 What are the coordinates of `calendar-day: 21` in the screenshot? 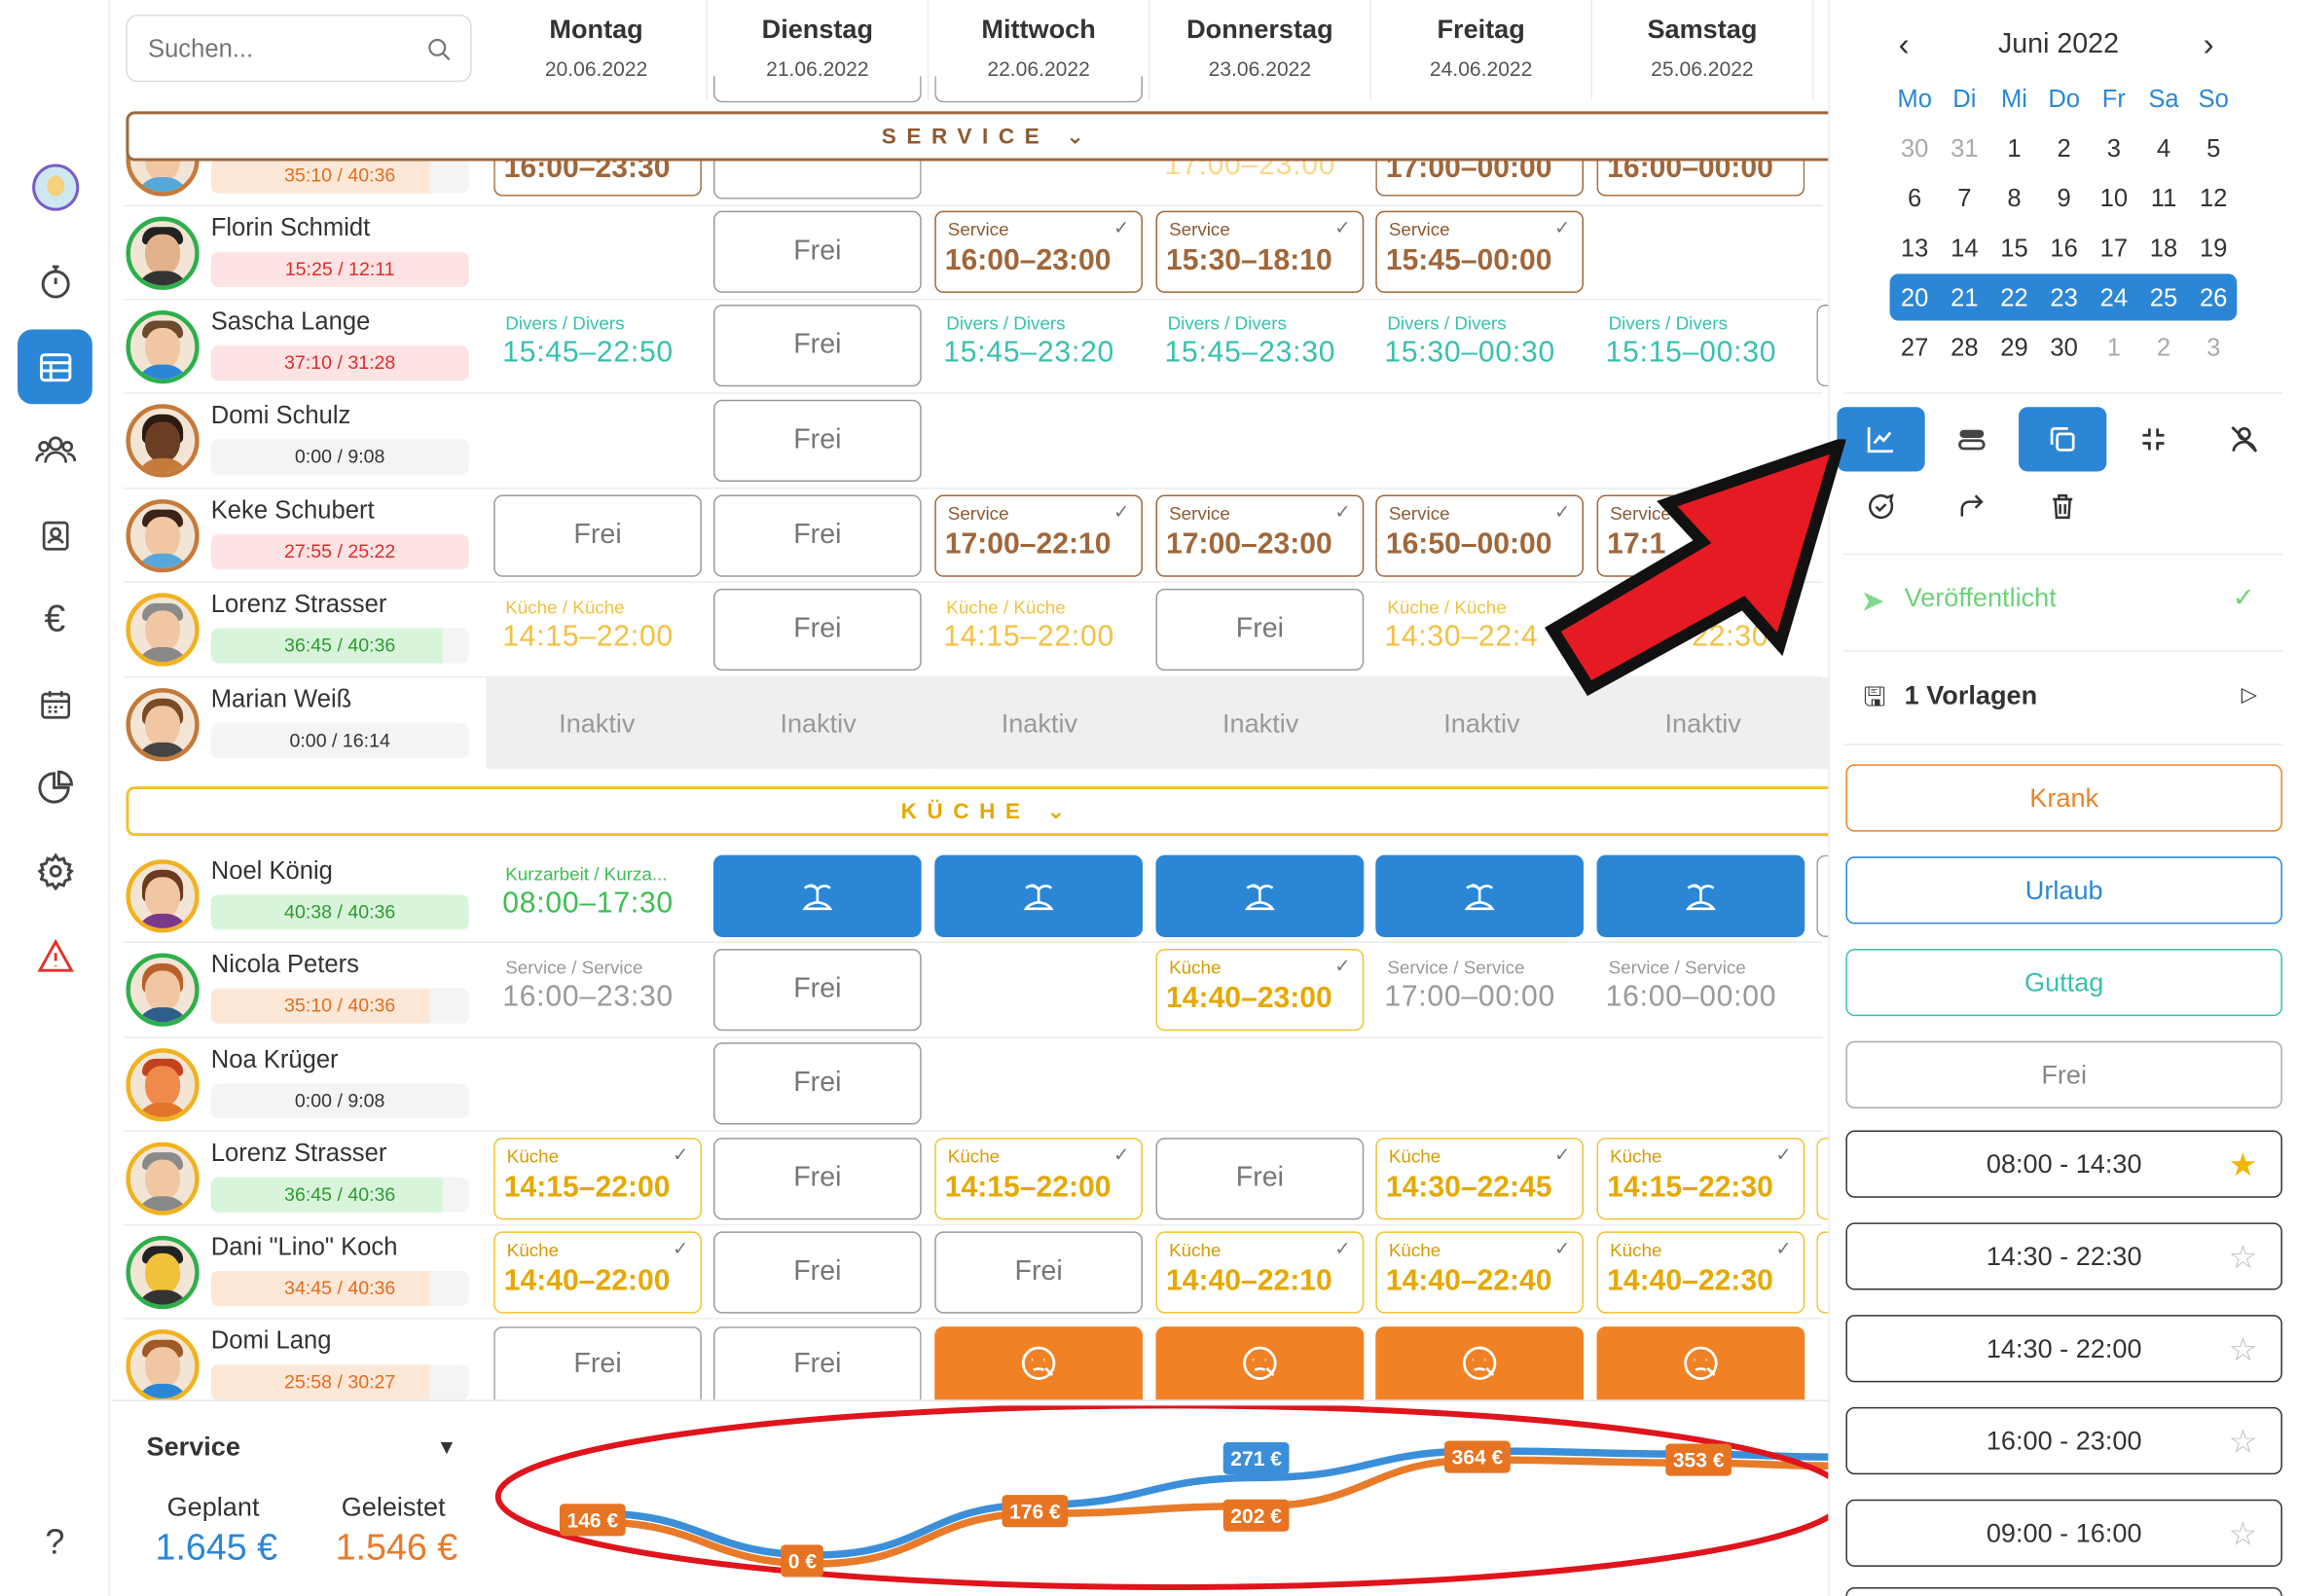 It's located at (1964, 298).